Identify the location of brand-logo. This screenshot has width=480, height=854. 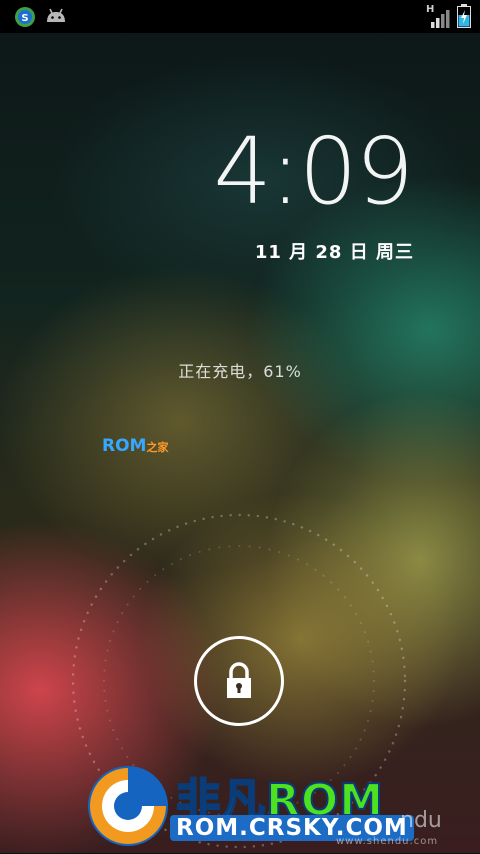
(130, 806).